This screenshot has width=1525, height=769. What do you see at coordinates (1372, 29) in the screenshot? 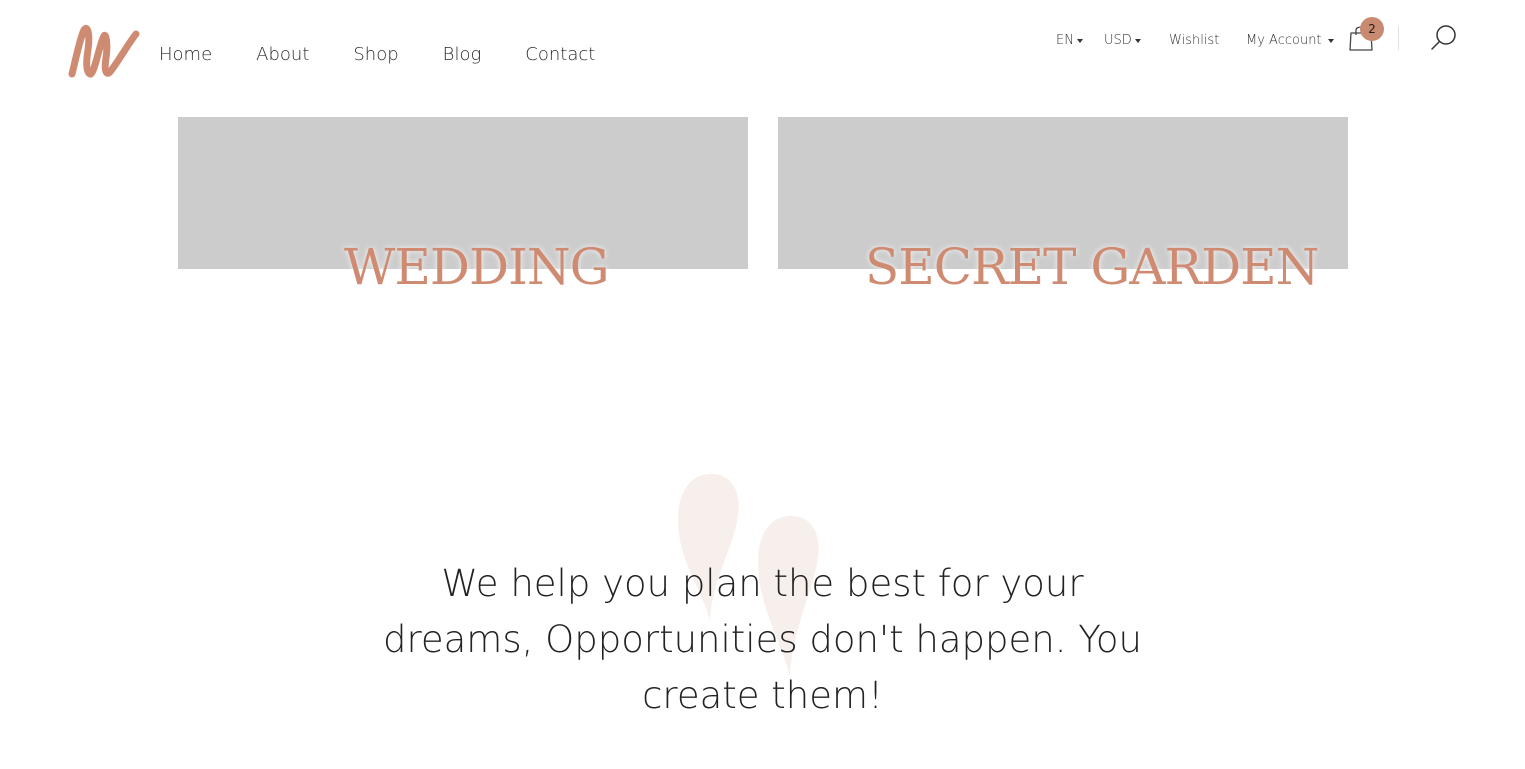
I see `cart-count-badge: 2` at bounding box center [1372, 29].